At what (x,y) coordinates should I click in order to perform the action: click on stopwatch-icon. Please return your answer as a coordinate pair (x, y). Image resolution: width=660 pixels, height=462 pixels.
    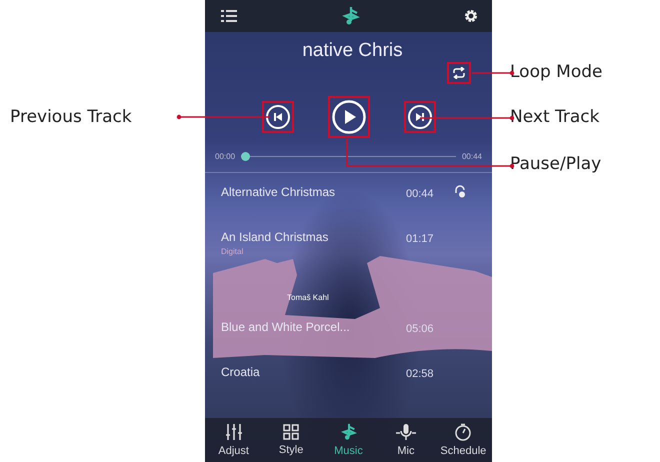
    Looking at the image, I should click on (463, 432).